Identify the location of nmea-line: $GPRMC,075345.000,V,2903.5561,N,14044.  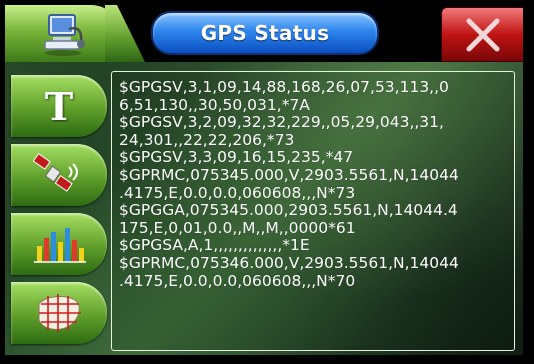
(289, 175).